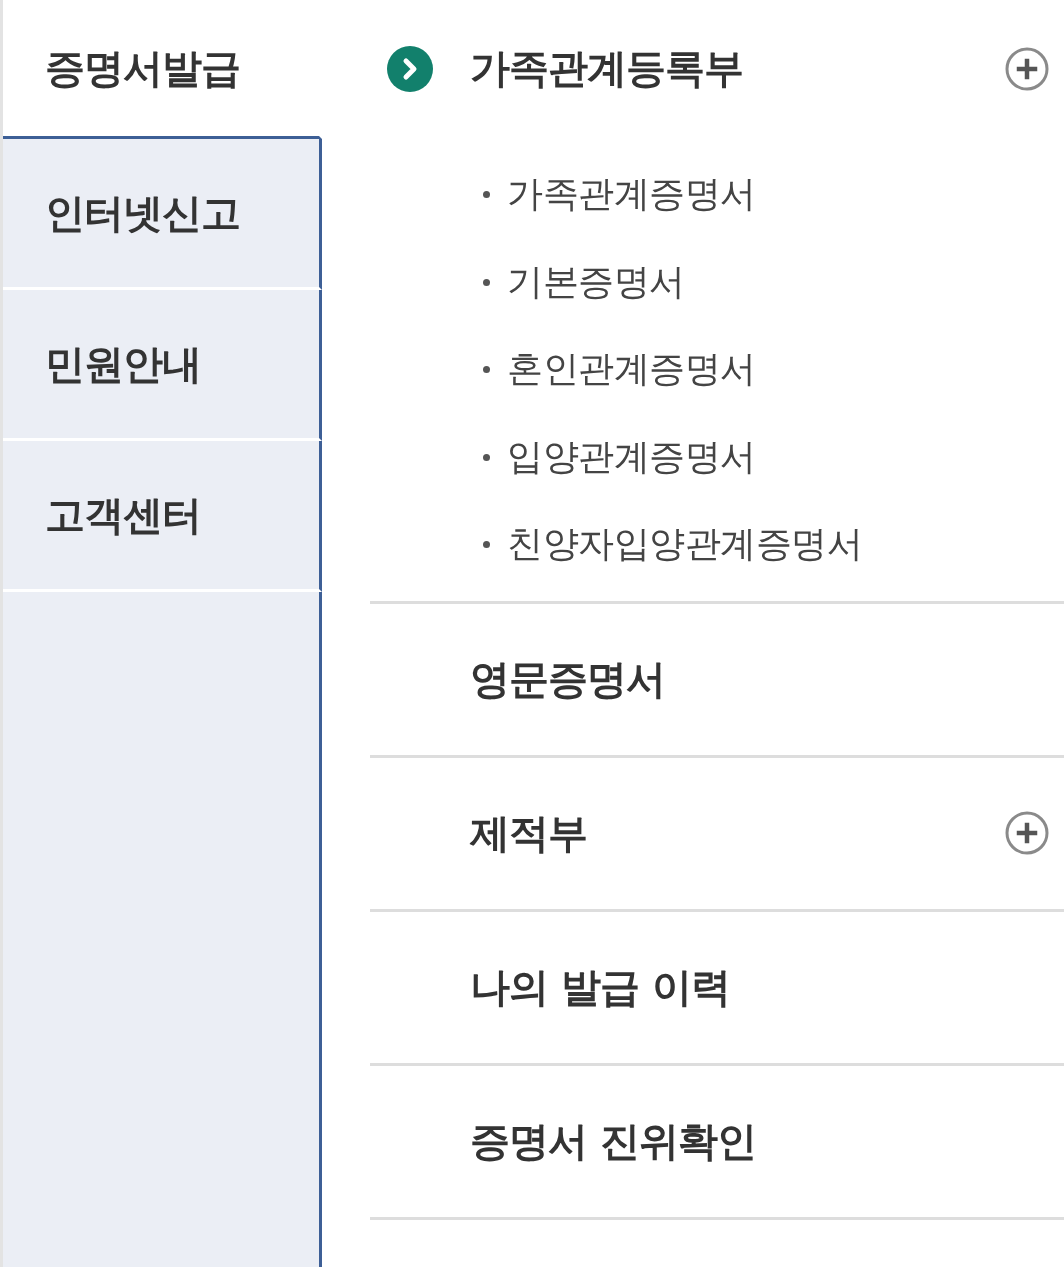  What do you see at coordinates (631, 370) in the screenshot?
I see `submenu-link: 혼인관계증명서` at bounding box center [631, 370].